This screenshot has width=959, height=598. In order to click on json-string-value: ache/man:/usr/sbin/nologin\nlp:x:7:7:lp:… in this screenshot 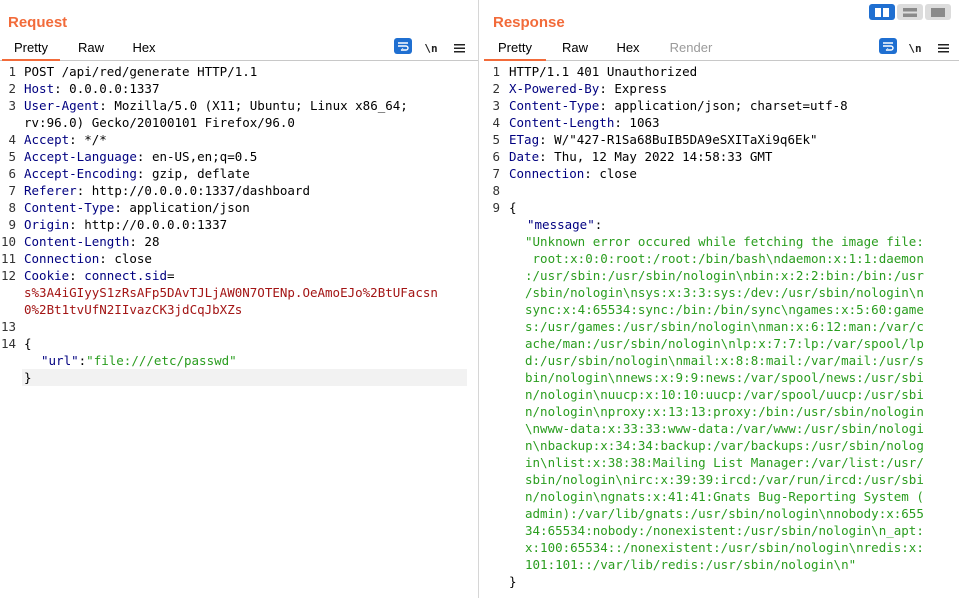, I will do `click(724, 343)`.